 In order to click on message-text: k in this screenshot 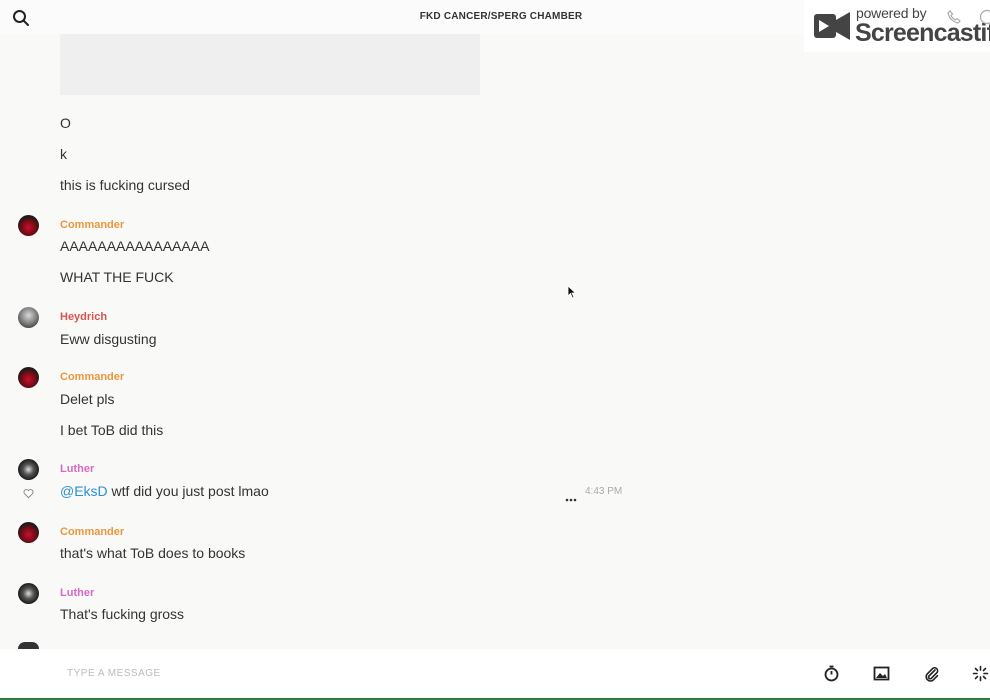, I will do `click(63, 154)`.